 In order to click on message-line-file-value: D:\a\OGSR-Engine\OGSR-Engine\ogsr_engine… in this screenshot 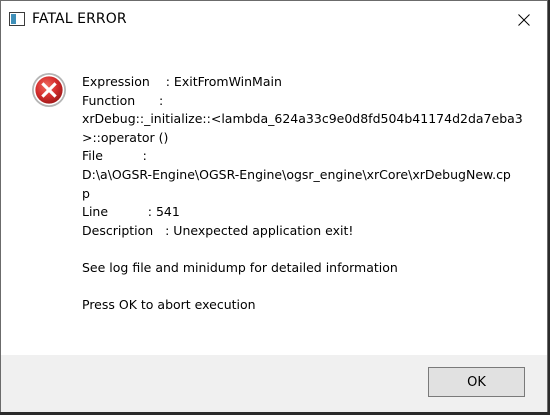, I will do `click(296, 174)`.